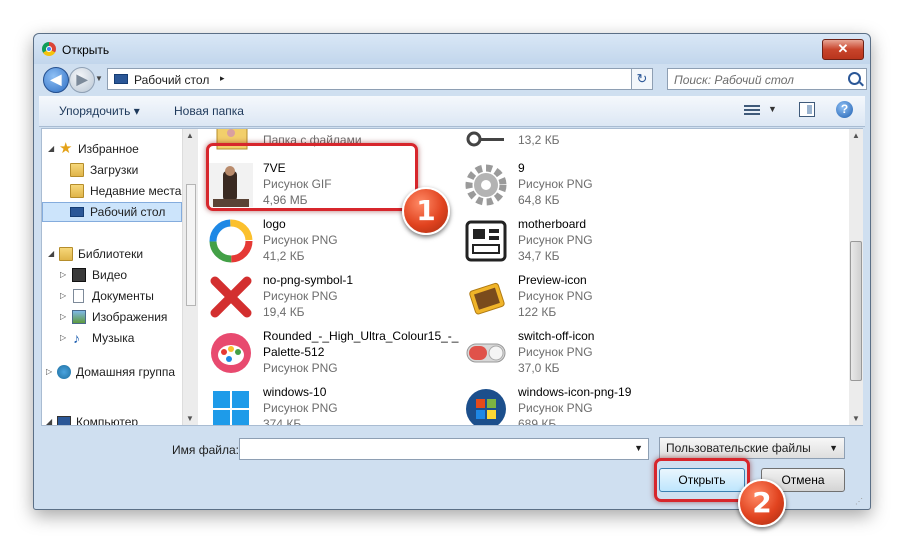 The height and width of the screenshot is (544, 903). Describe the element at coordinates (361, 336) in the screenshot. I see `file-name: Rounded_-_High_Ultra_Colour15_-_` at that location.